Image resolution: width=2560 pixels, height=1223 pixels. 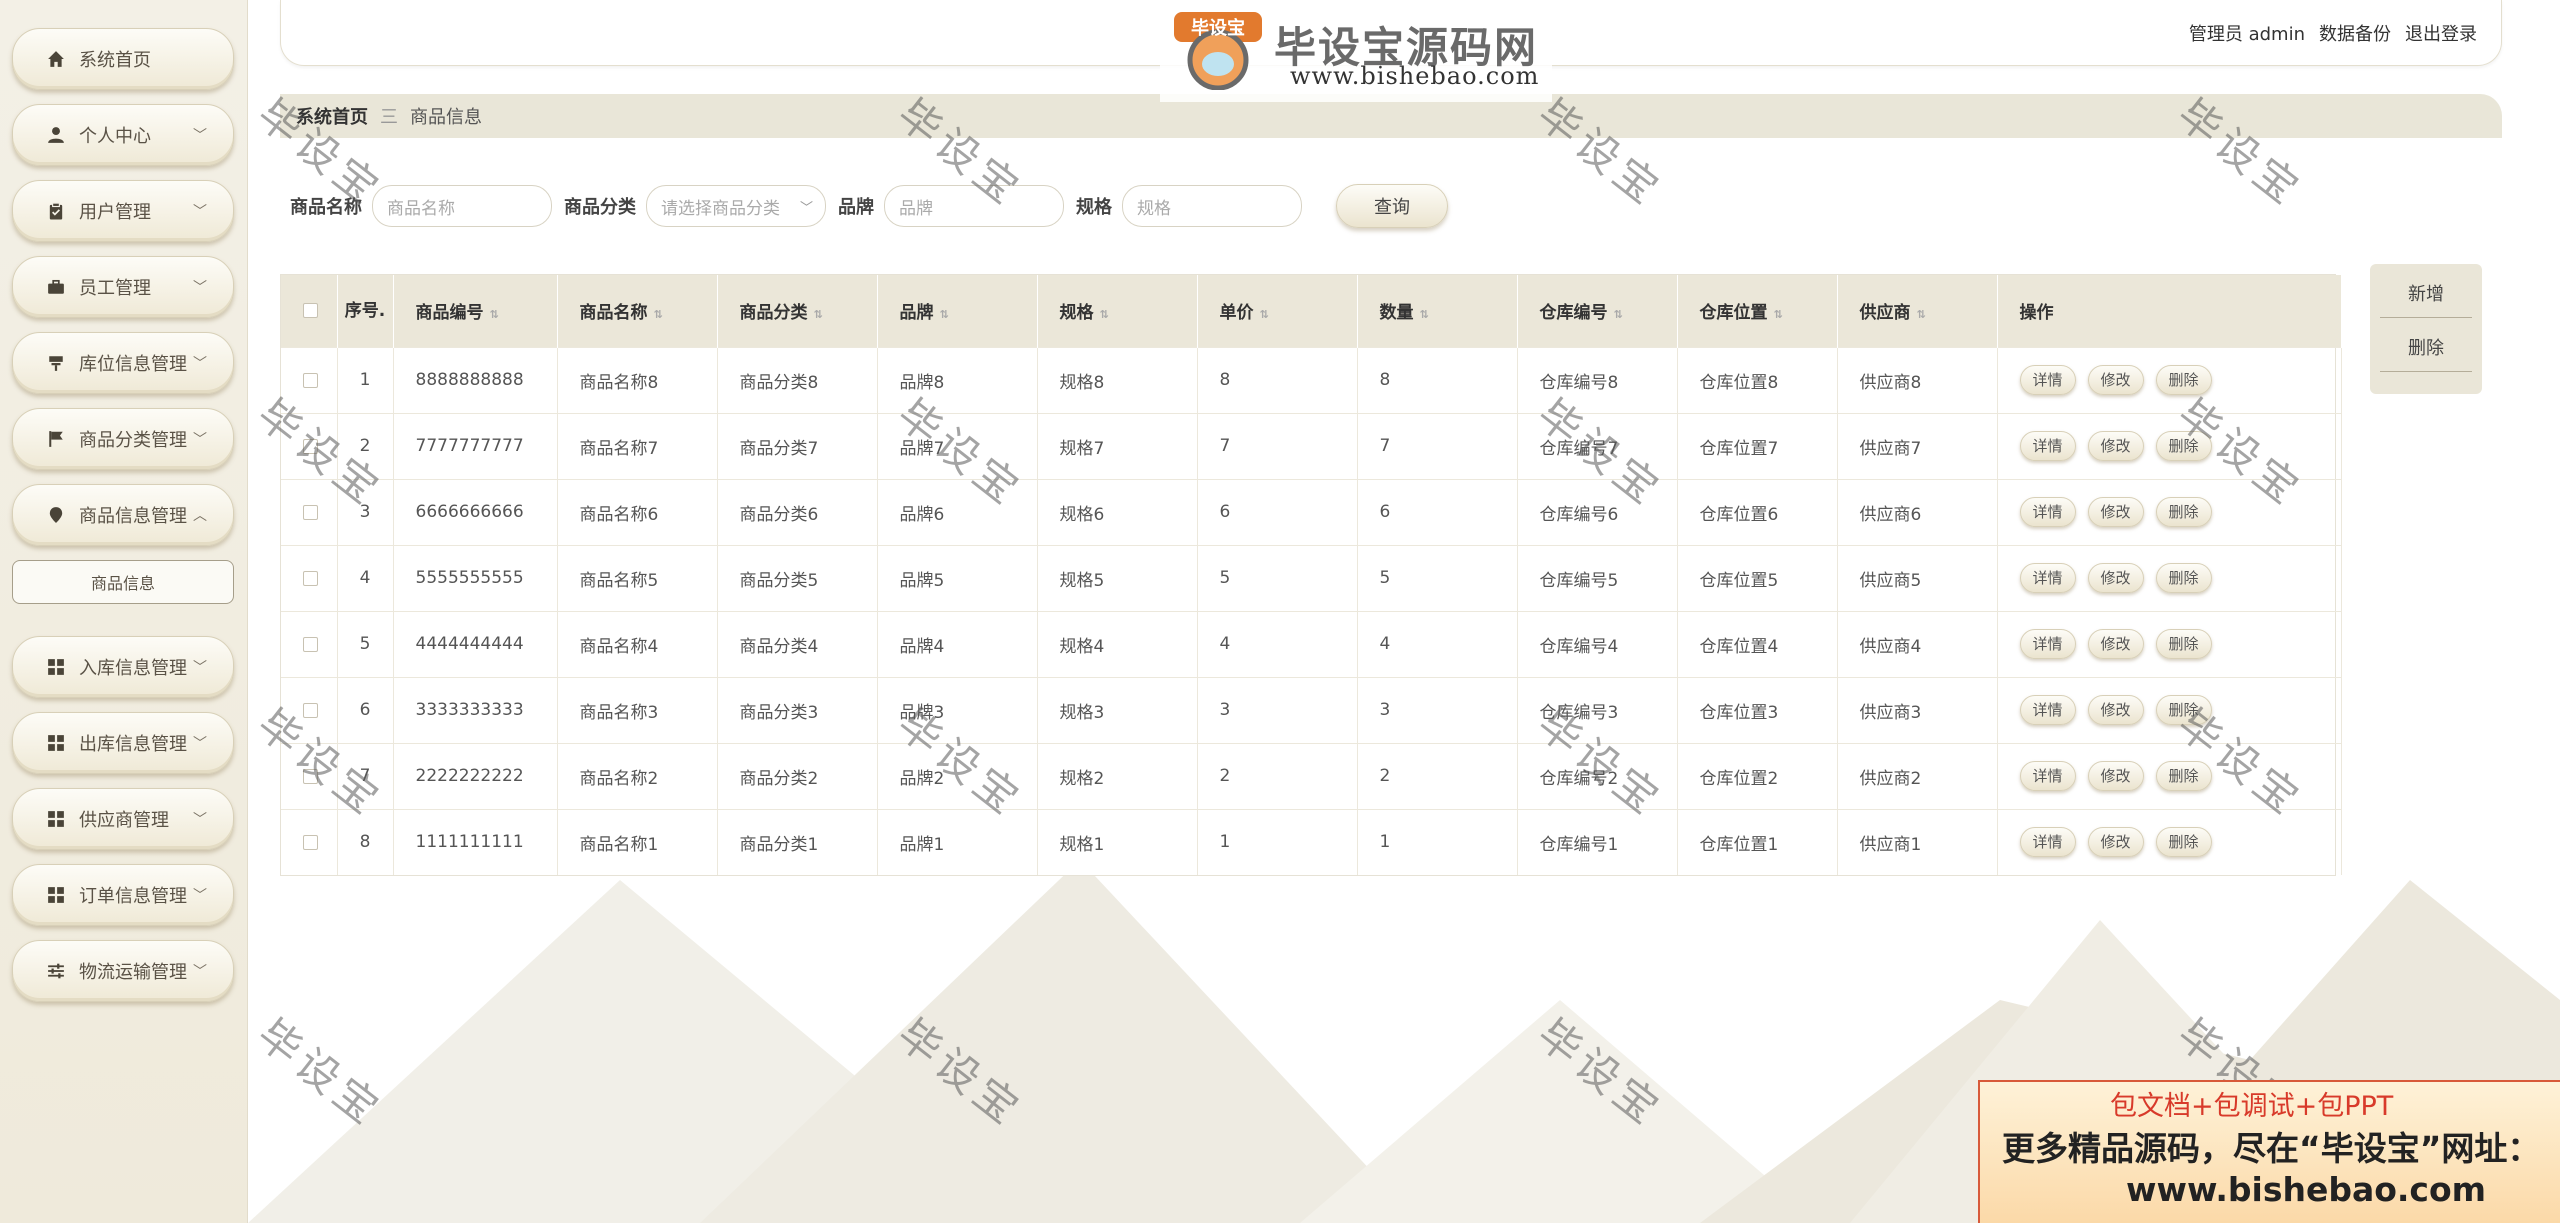 I want to click on select-all-checkbox, so click(x=310, y=311).